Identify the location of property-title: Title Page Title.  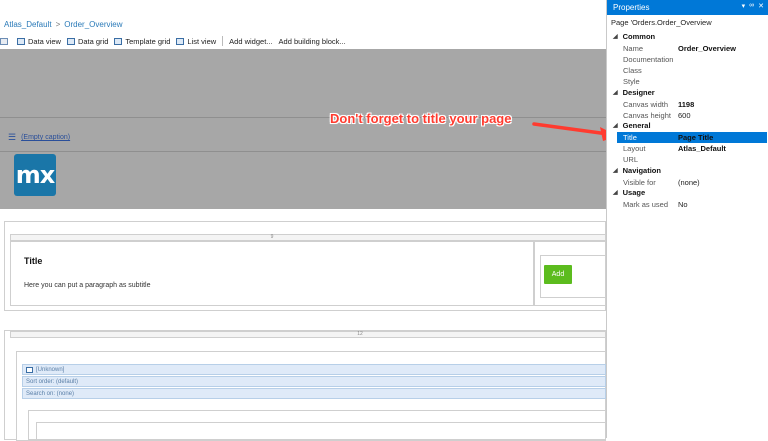
(692, 137).